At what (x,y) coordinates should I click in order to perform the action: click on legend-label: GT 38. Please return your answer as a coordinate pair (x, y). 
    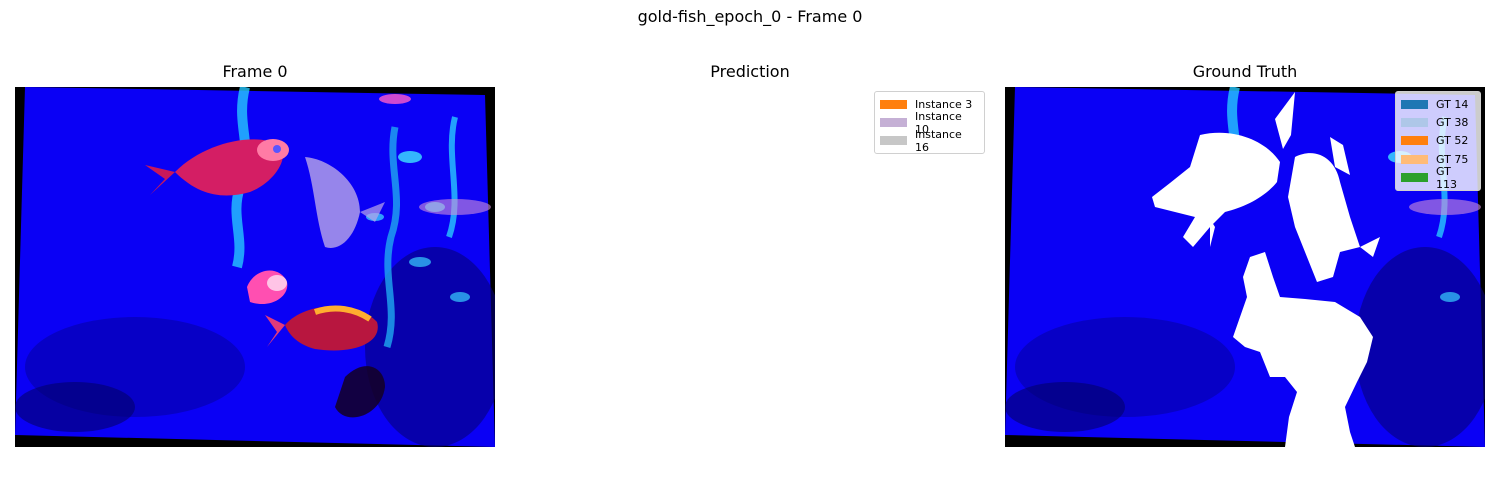
    Looking at the image, I should click on (1452, 123).